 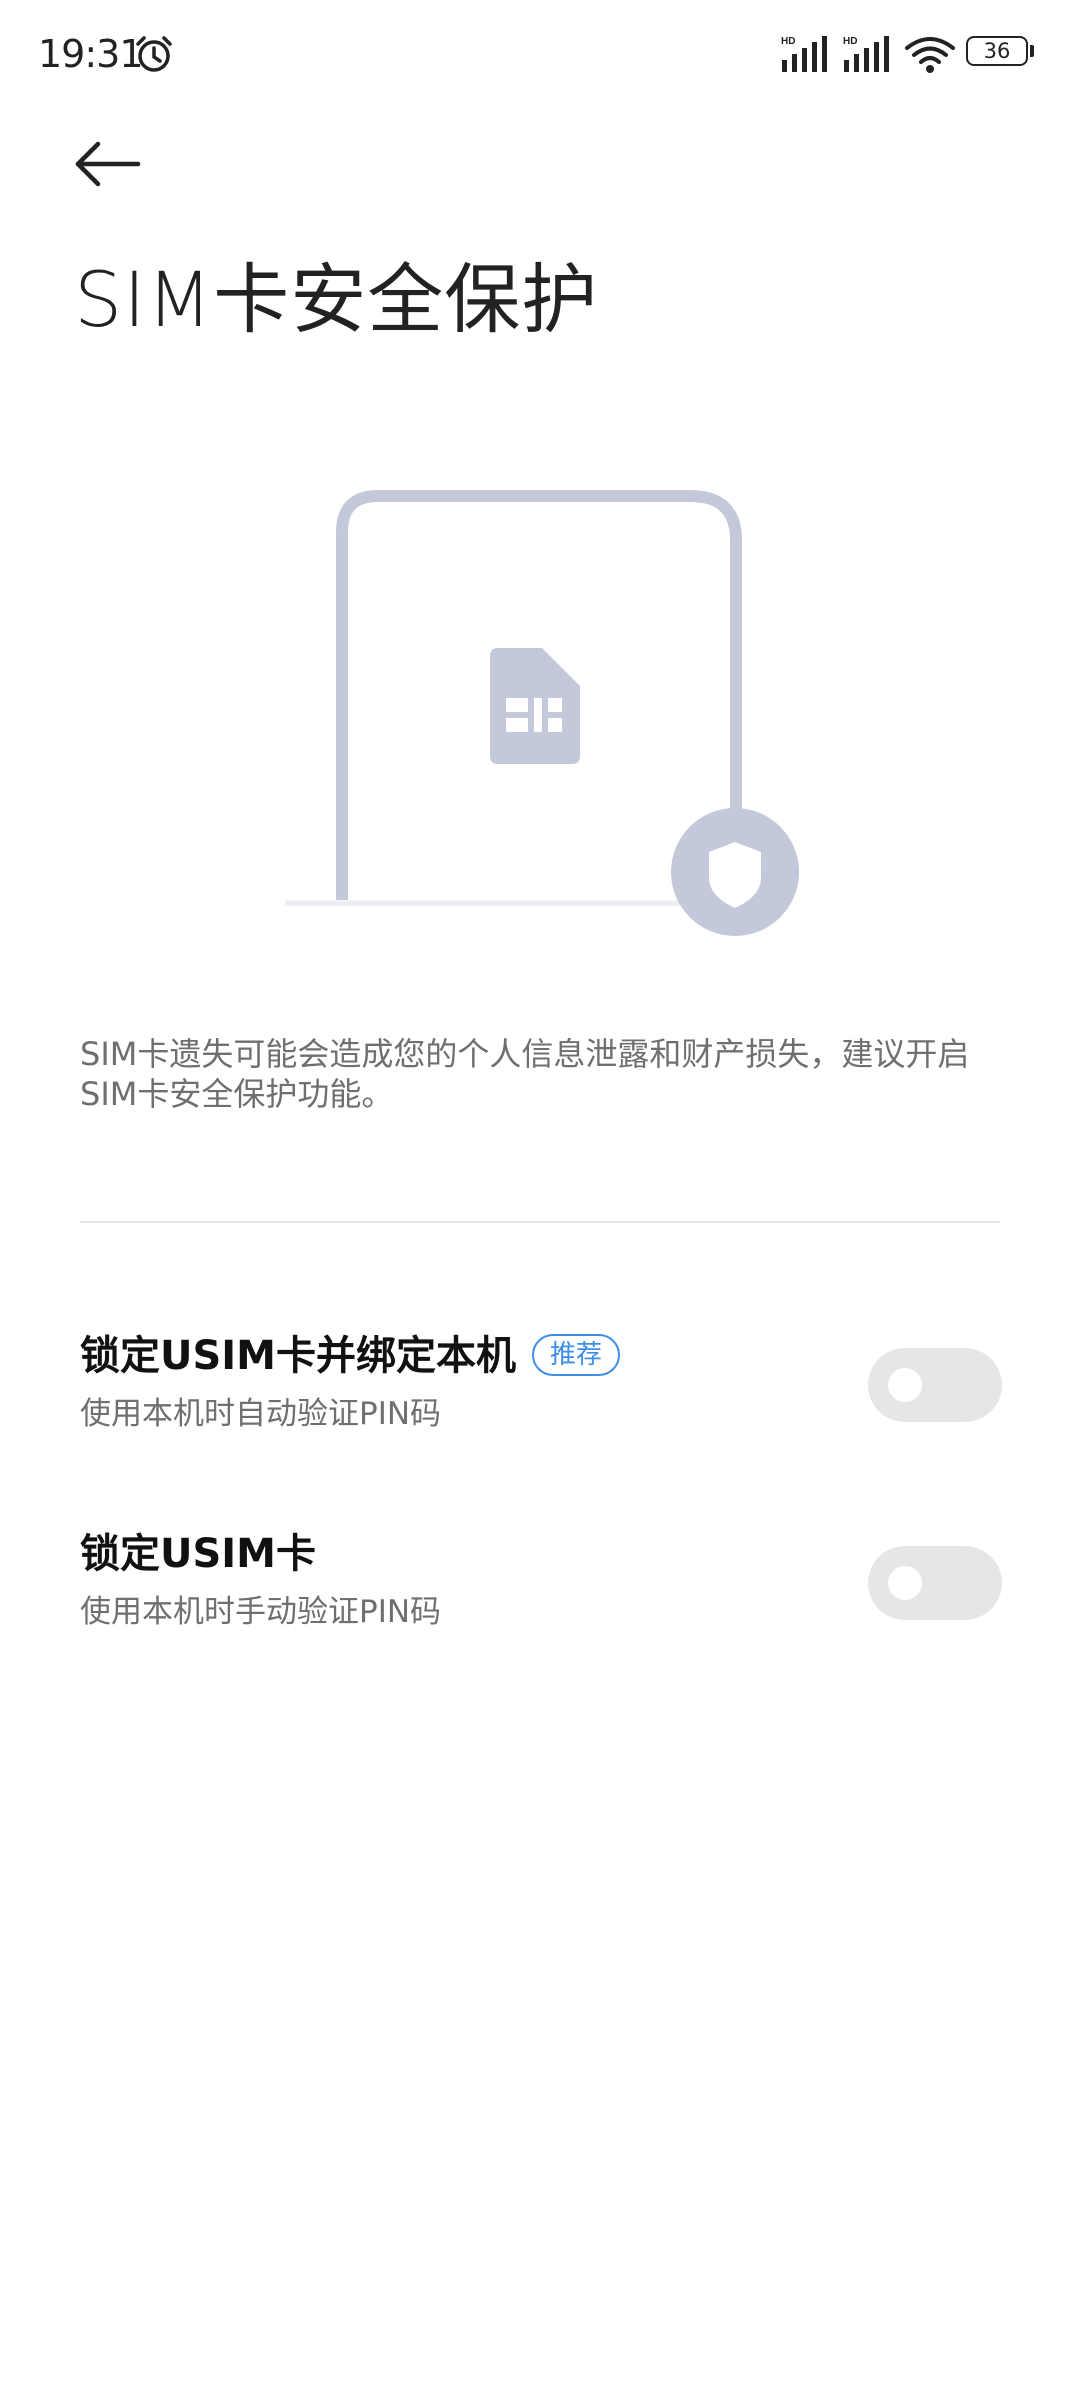 What do you see at coordinates (540, 1222) in the screenshot?
I see `divider` at bounding box center [540, 1222].